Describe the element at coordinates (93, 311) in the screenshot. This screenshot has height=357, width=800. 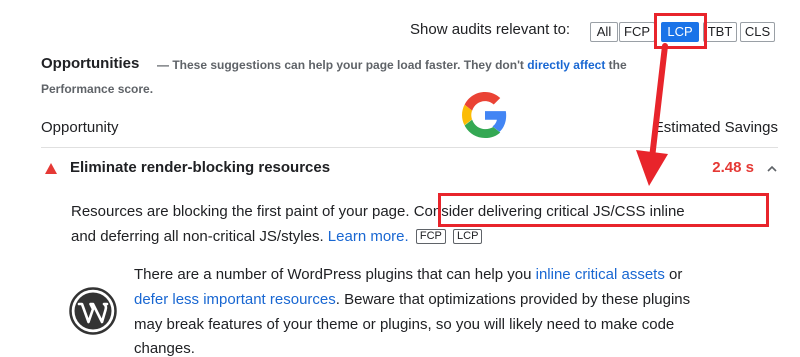
I see `wordpress-logo-icon` at that location.